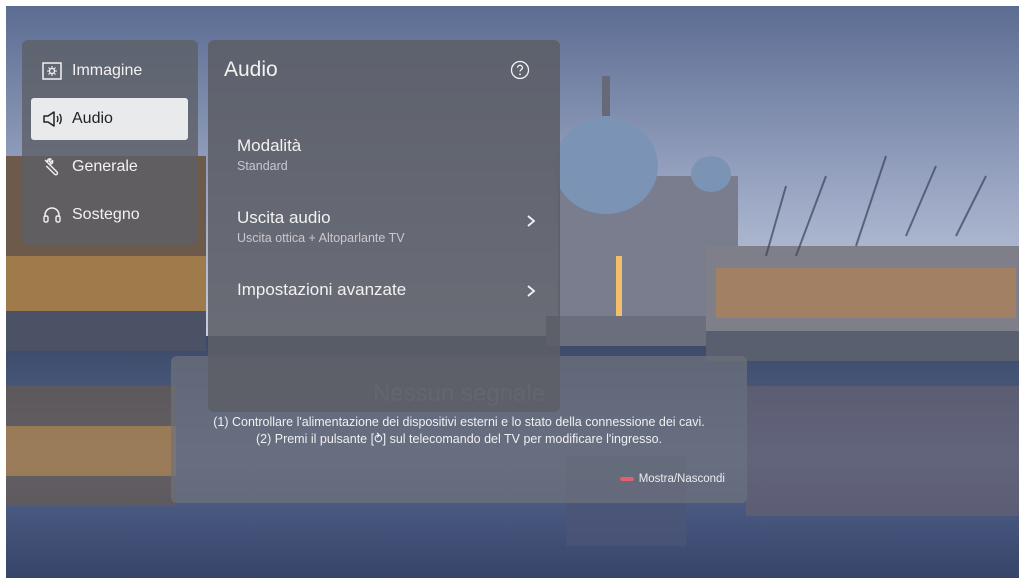 The width and height of the screenshot is (1020, 581). I want to click on menu-item-immagine: Immagine, so click(109, 71).